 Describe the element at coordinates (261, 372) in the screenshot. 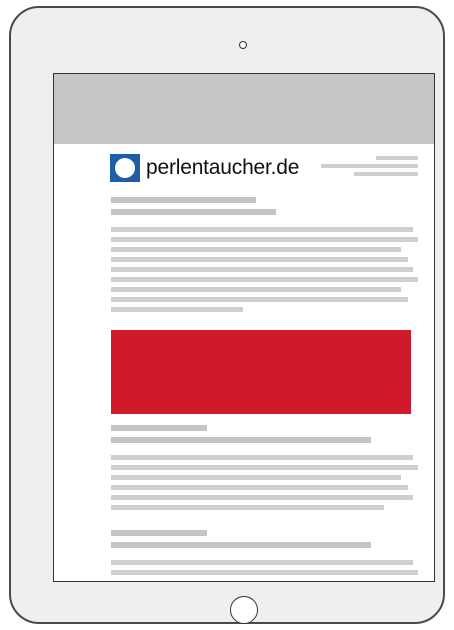

I see `ad-banner` at that location.